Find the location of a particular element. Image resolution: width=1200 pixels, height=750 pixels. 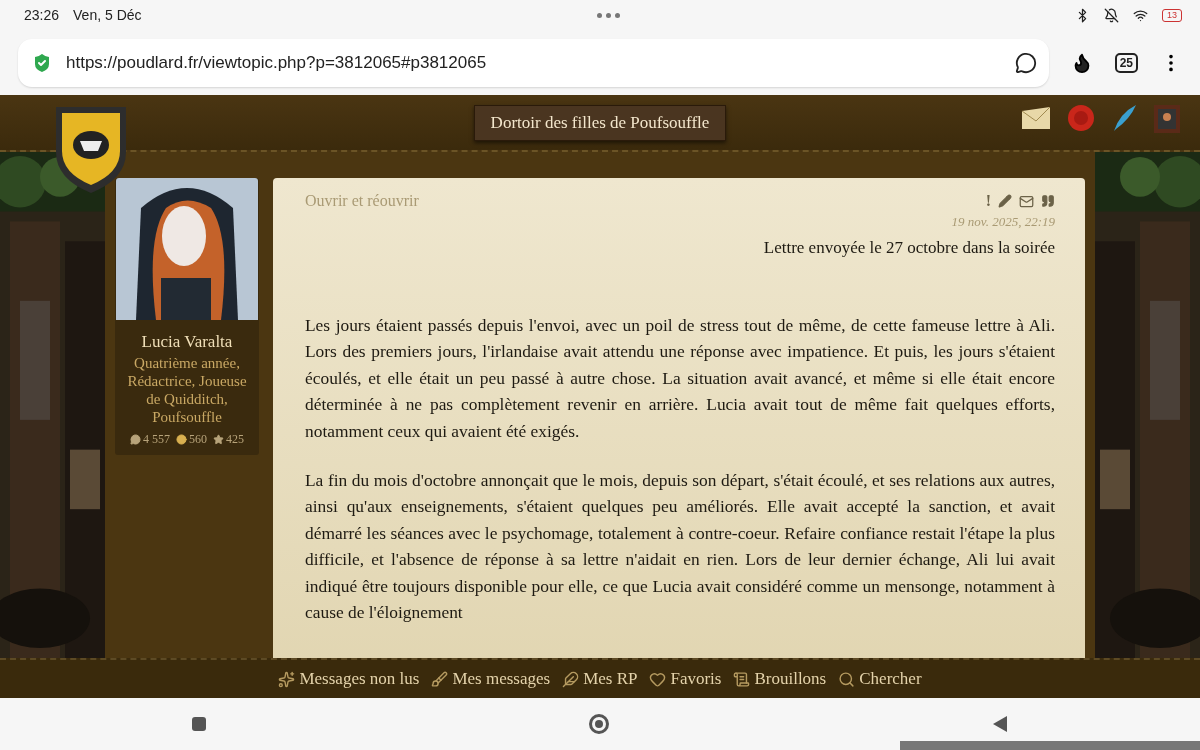

menu-link: Mes RP is located at coordinates (600, 679).